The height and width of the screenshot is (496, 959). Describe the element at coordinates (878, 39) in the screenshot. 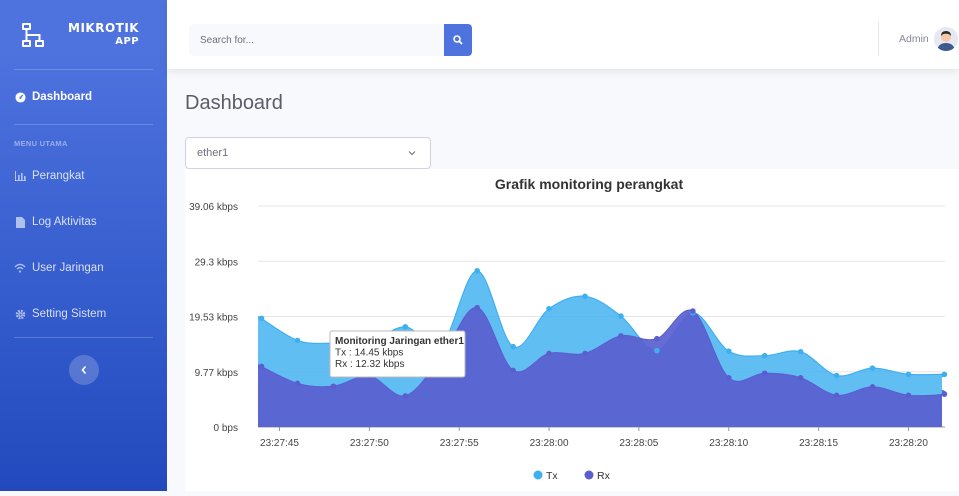

I see `topbar-divider` at that location.